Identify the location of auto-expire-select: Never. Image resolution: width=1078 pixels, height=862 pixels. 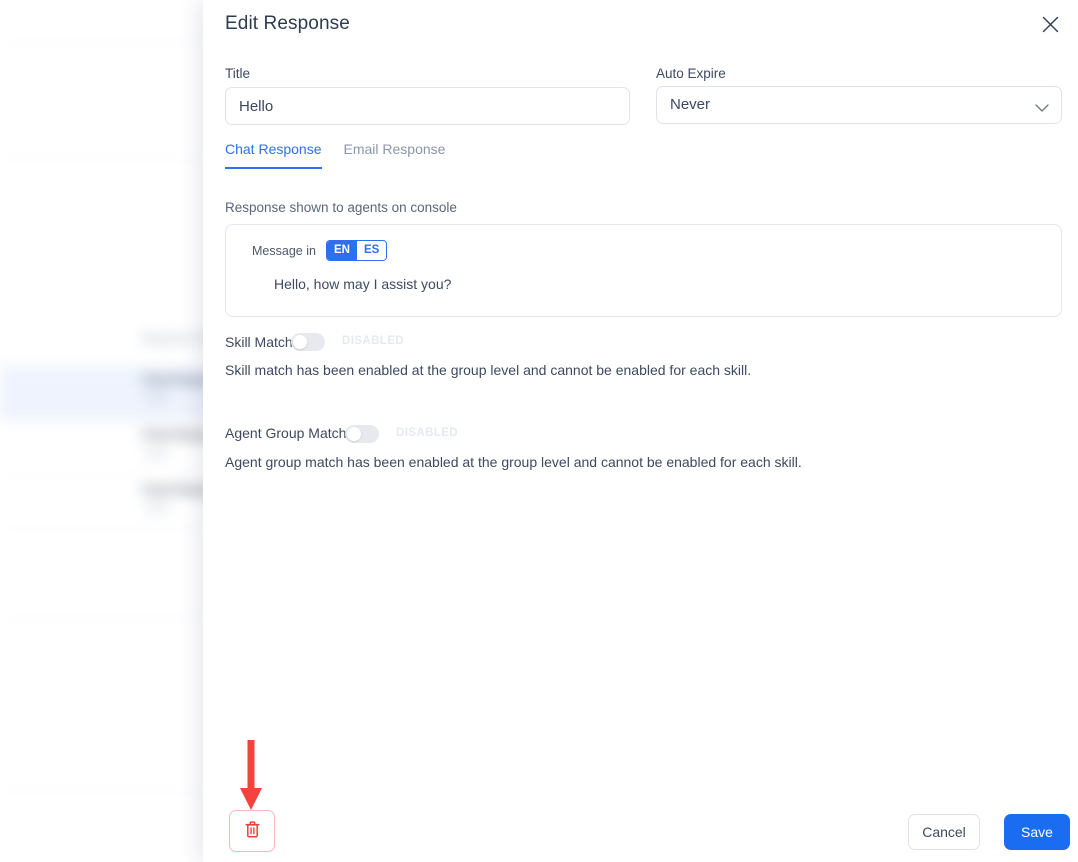
(859, 105).